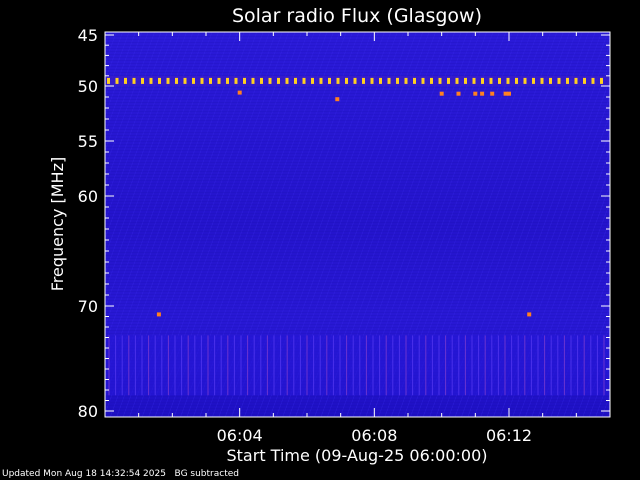 The image size is (640, 480). I want to click on y-tick-label: 80, so click(88, 411).